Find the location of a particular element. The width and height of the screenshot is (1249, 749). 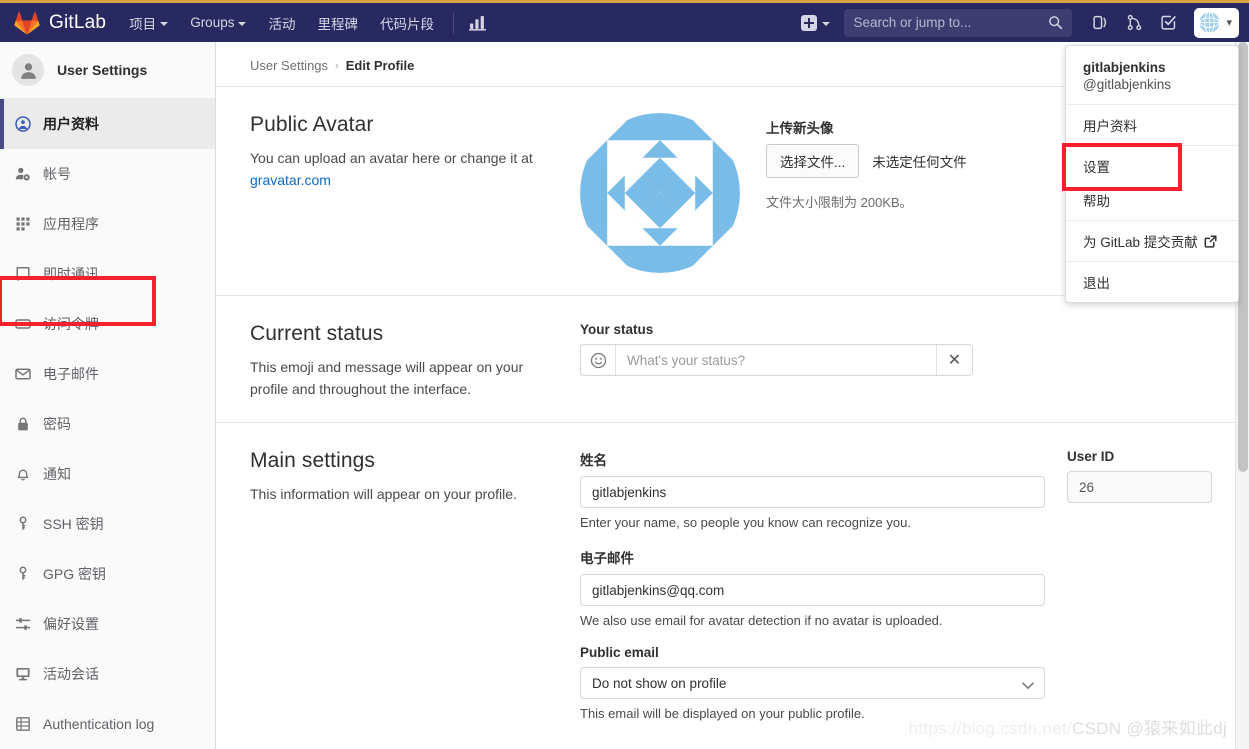

nav-link-projects: 项目 is located at coordinates (148, 22).